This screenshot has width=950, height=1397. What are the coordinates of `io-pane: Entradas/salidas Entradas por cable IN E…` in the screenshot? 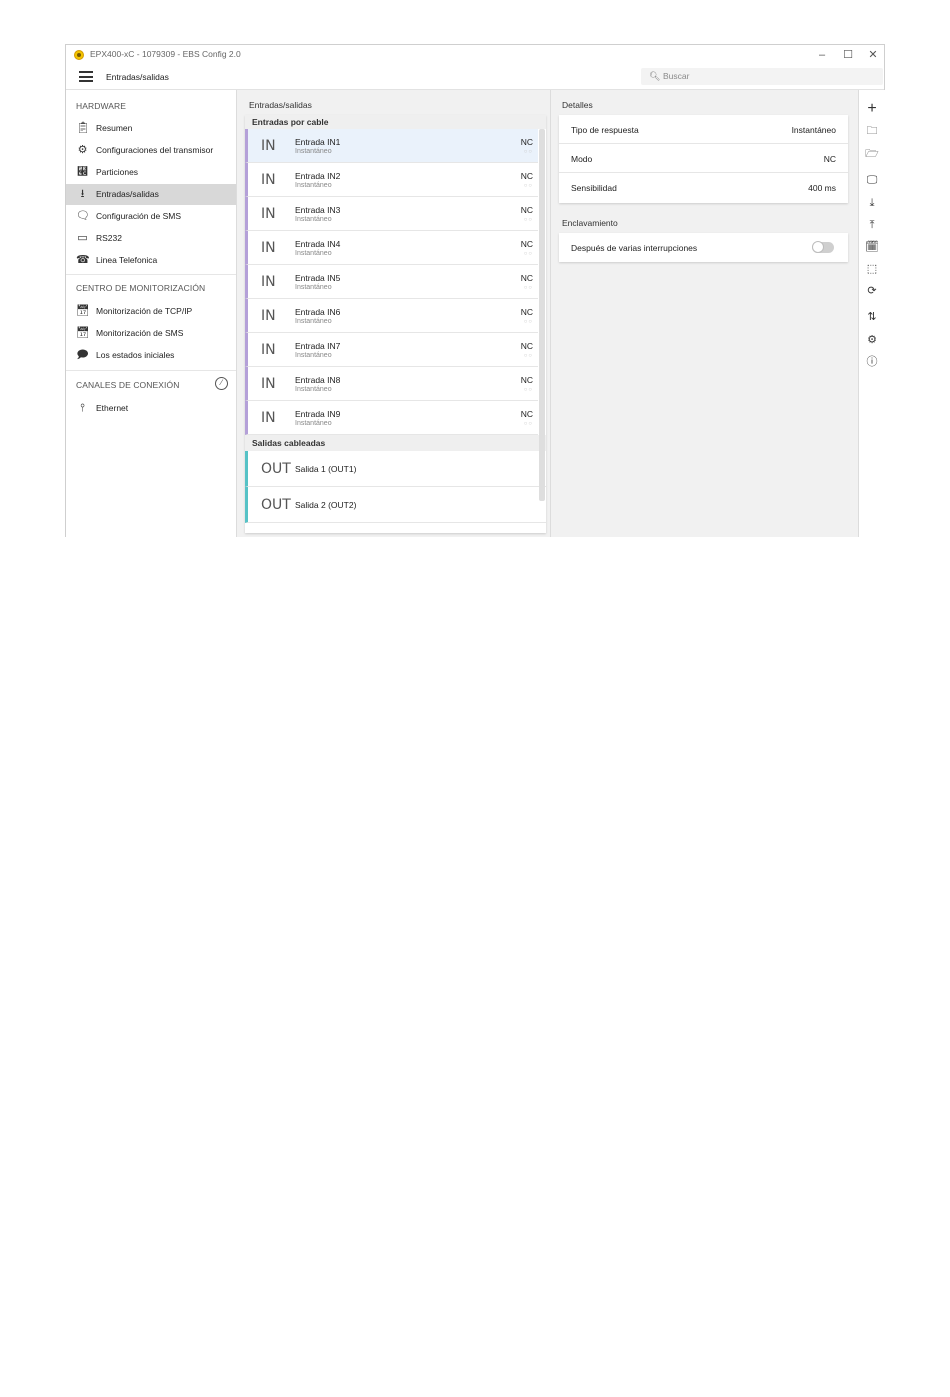 It's located at (394, 313).